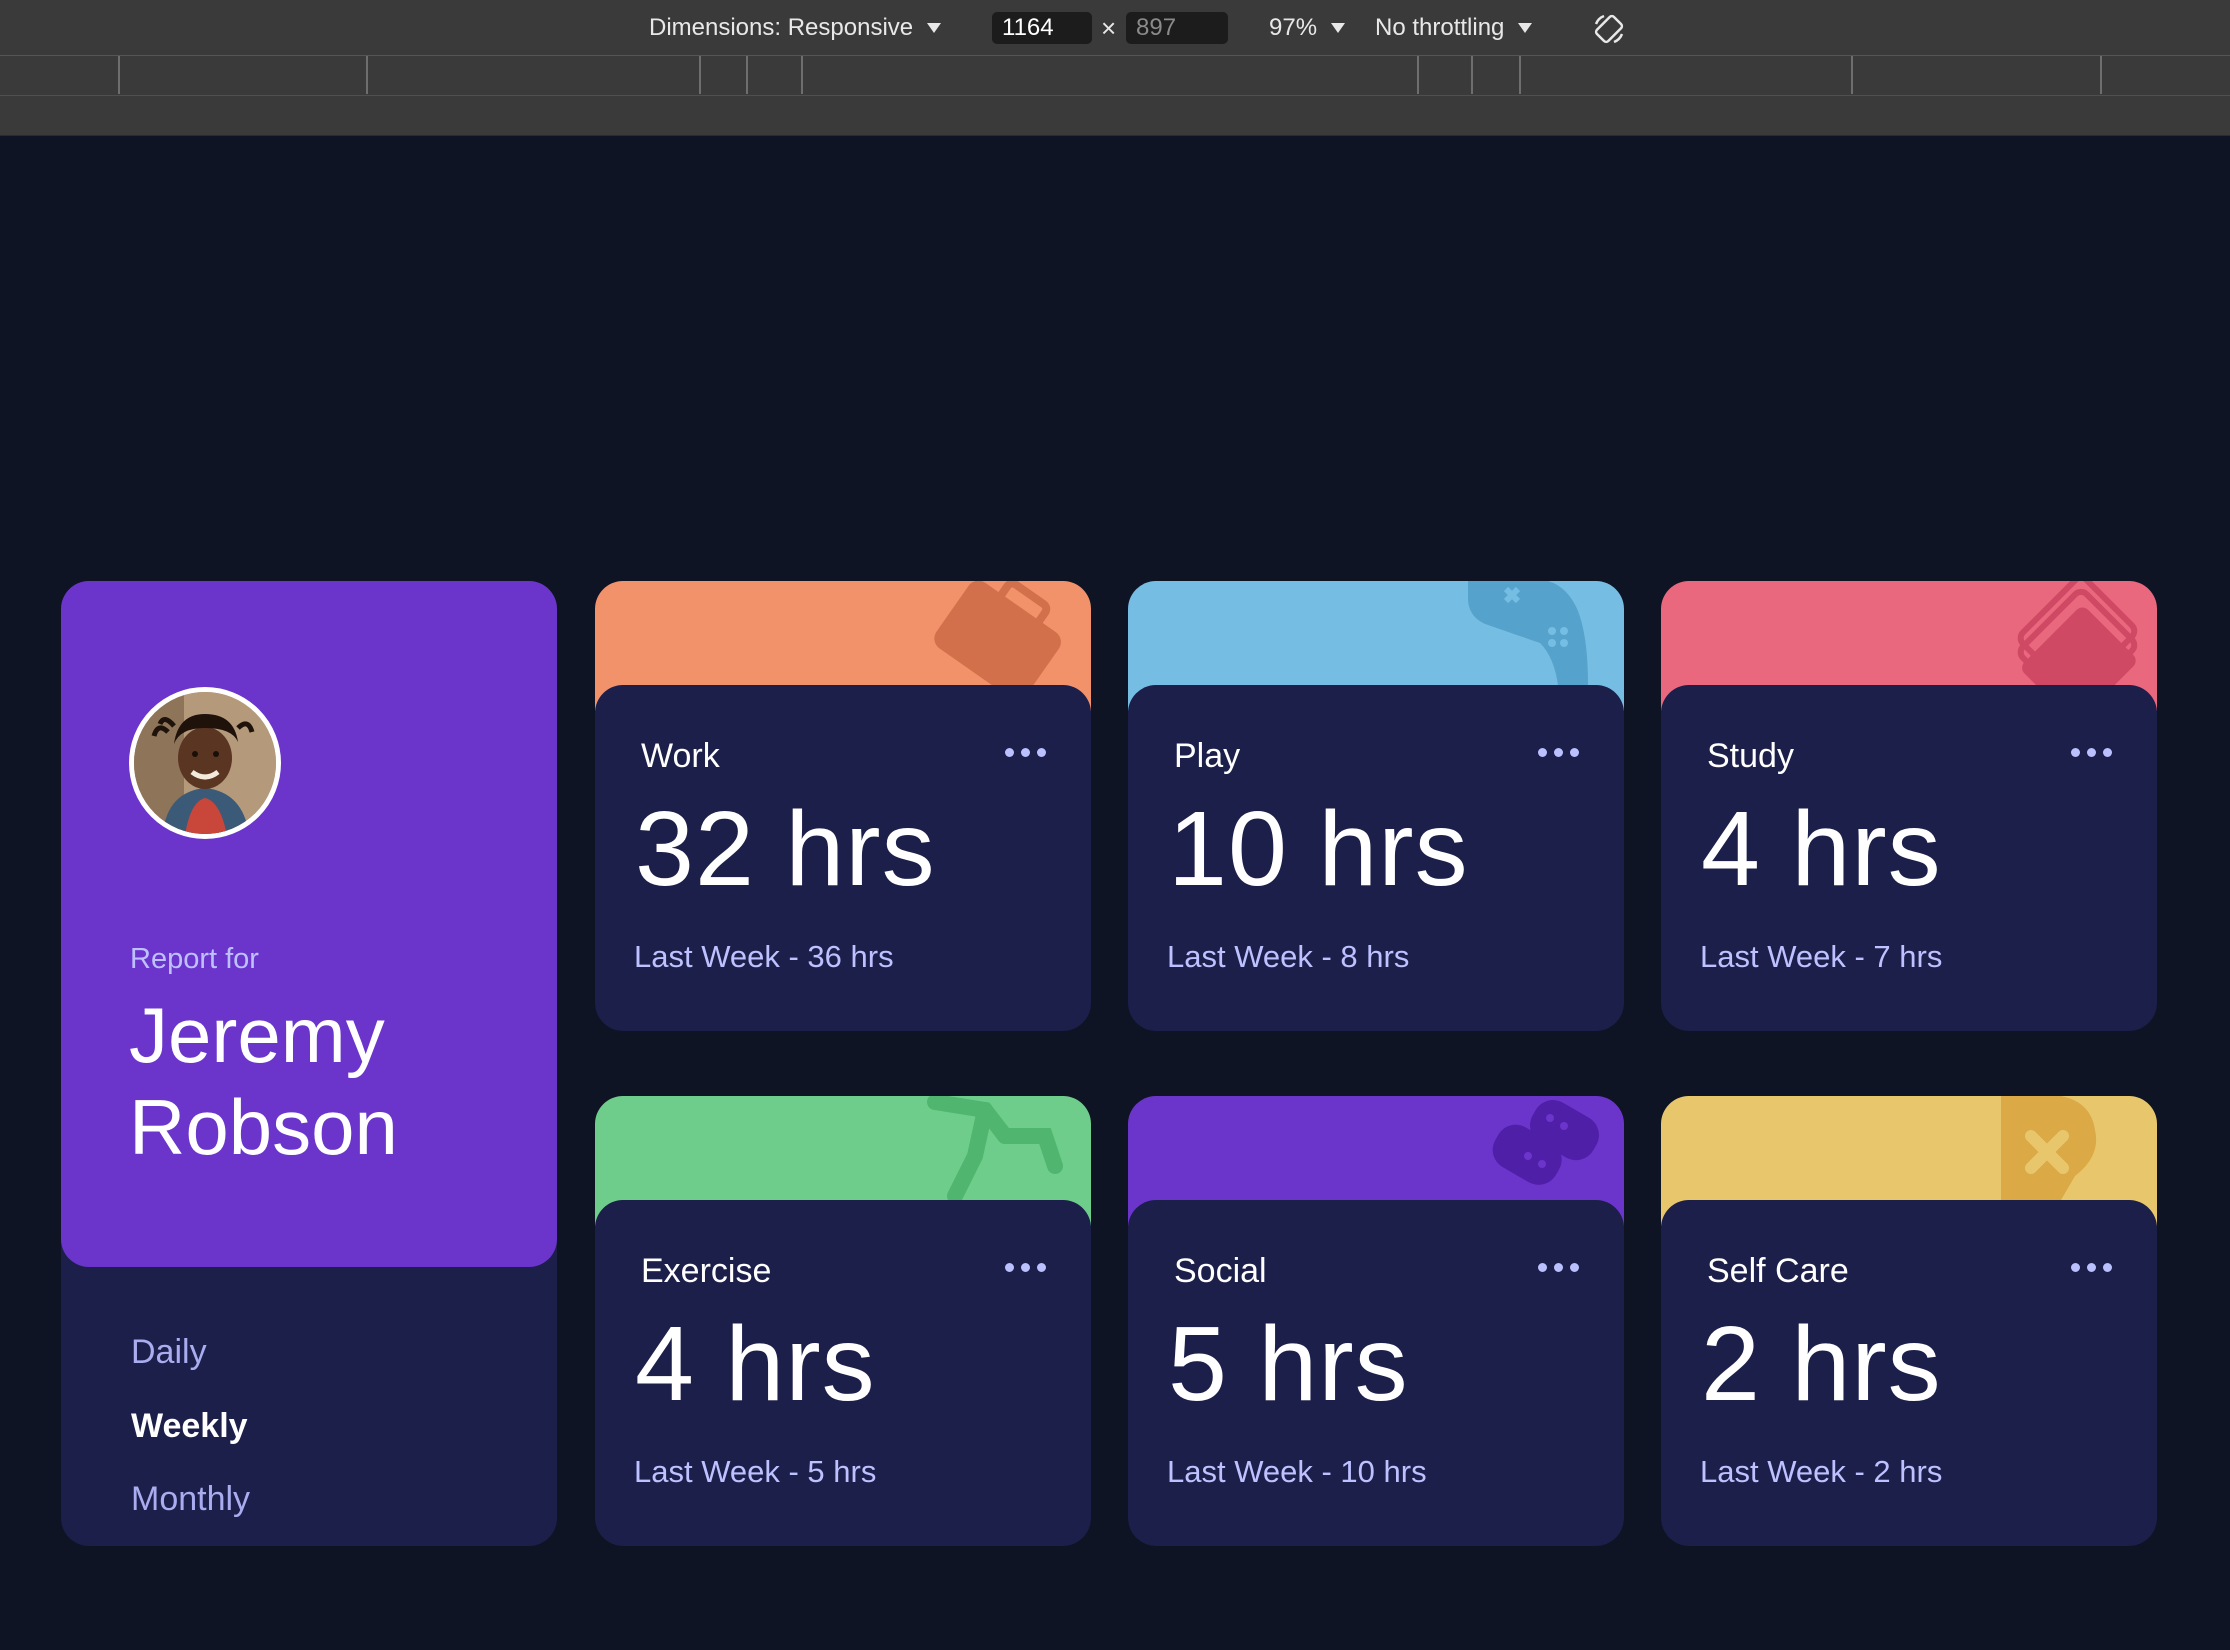 The height and width of the screenshot is (1650, 2230). What do you see at coordinates (1750, 756) in the screenshot?
I see `card-title: Study` at bounding box center [1750, 756].